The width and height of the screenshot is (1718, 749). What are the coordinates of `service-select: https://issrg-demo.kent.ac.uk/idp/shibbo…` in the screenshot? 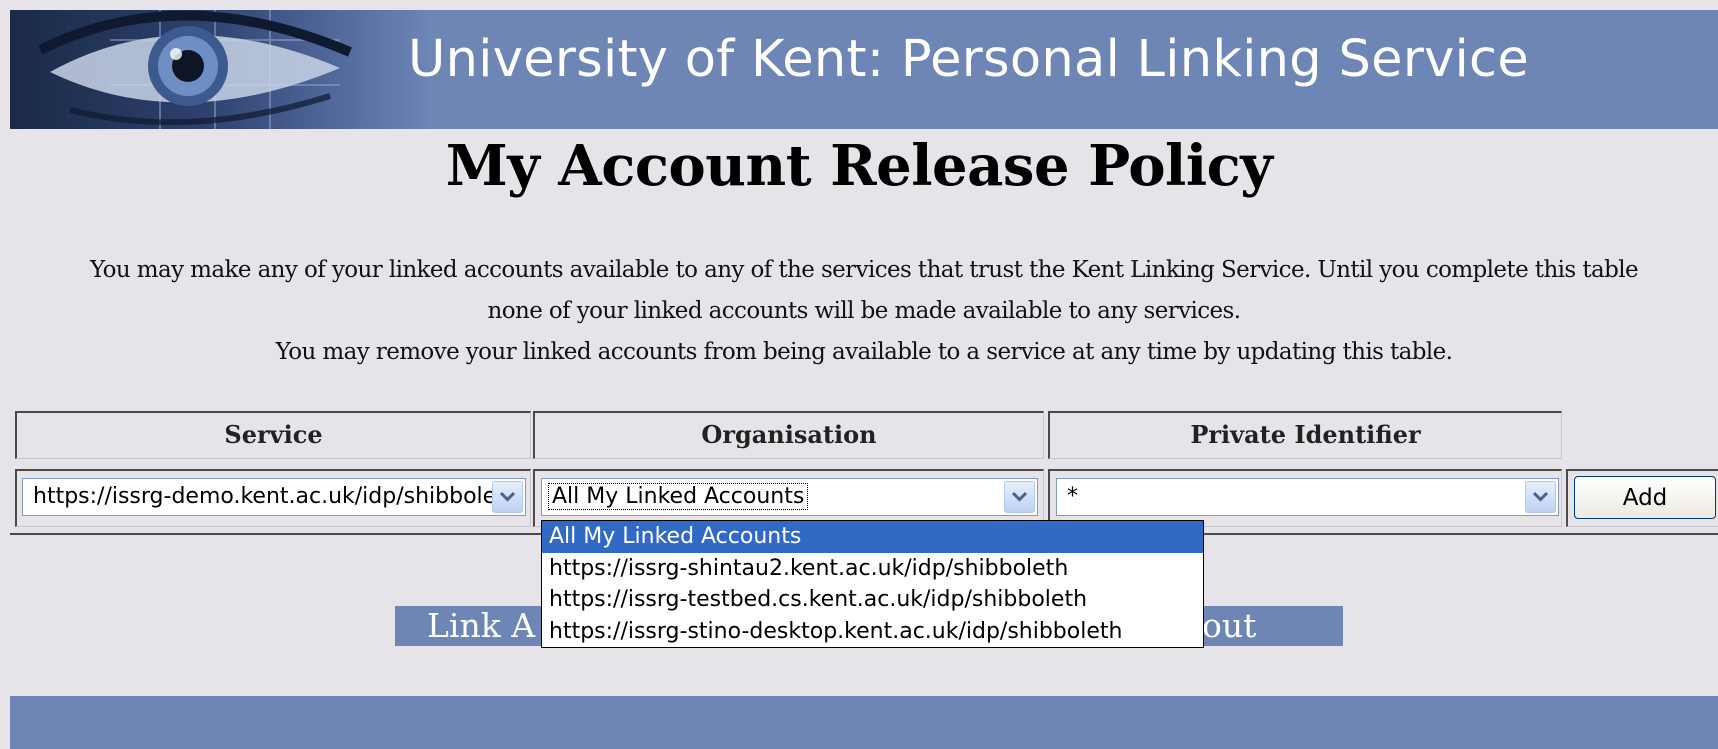 It's located at (274, 497).